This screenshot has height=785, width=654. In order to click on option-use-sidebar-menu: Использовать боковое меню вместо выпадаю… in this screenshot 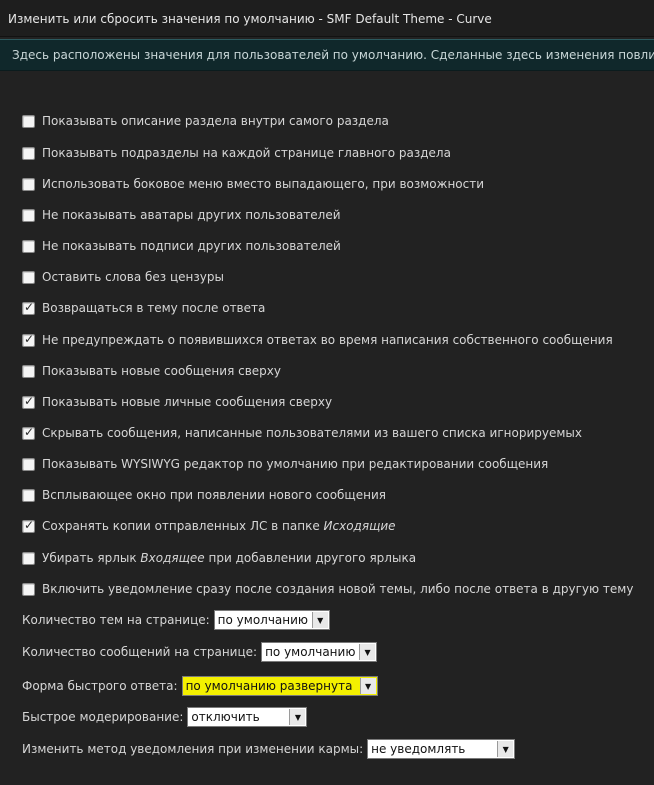, I will do `click(253, 184)`.